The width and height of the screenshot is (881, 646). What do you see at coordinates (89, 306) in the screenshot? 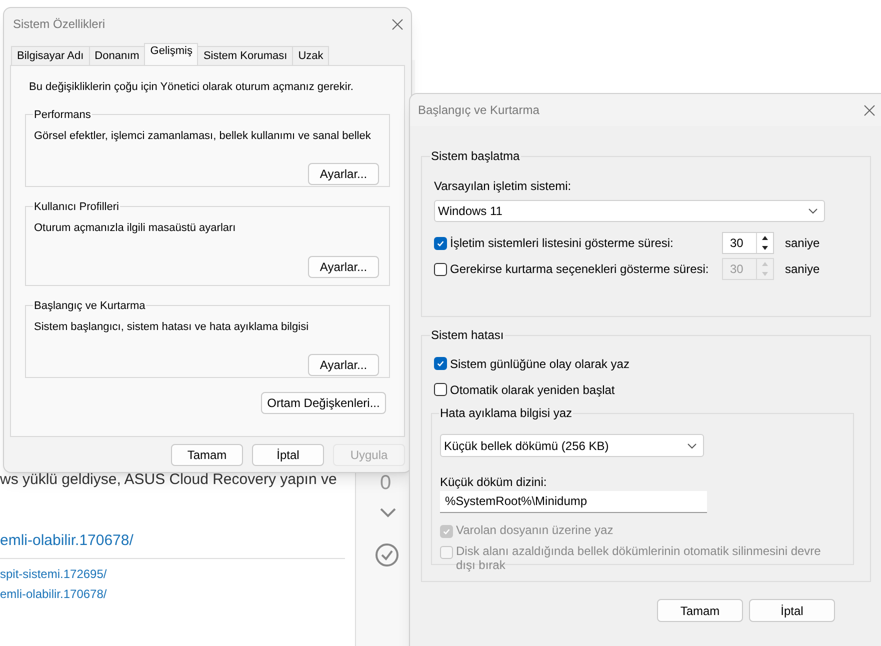
I see `group-title: Başlangıç ve Kurtarma` at bounding box center [89, 306].